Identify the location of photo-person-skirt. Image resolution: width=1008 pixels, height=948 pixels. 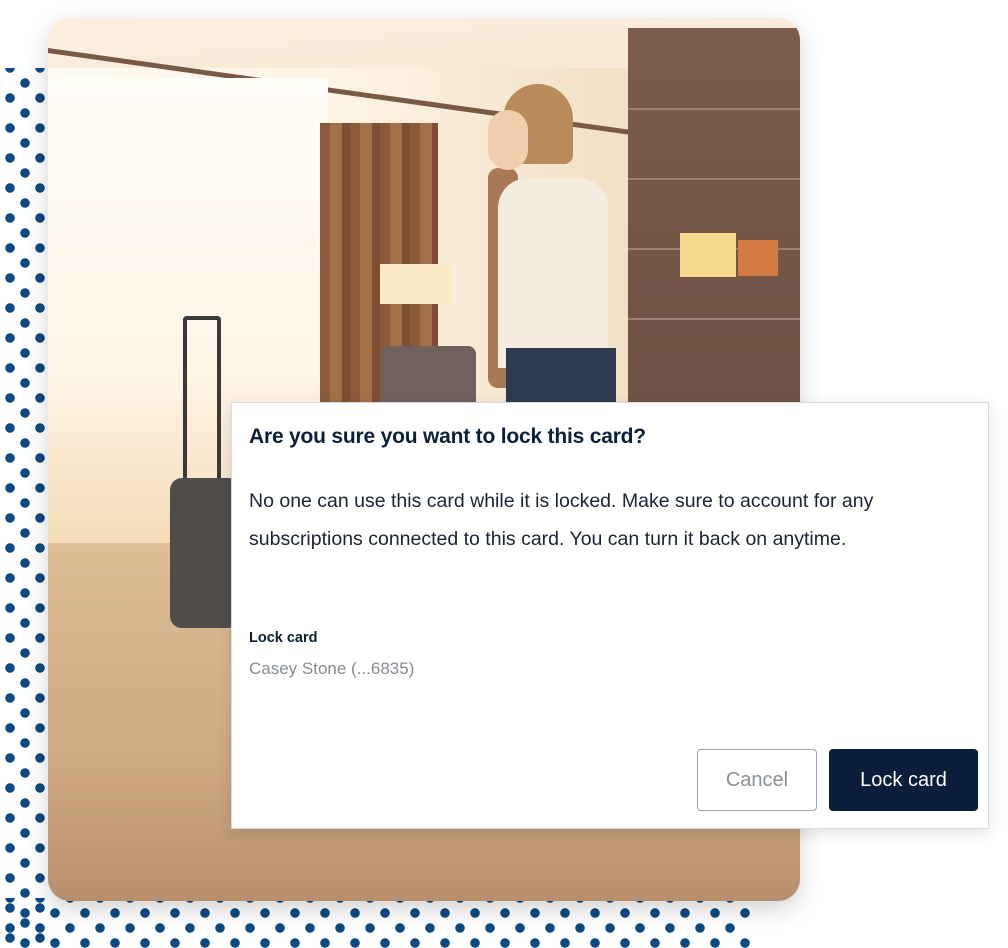
(561, 378).